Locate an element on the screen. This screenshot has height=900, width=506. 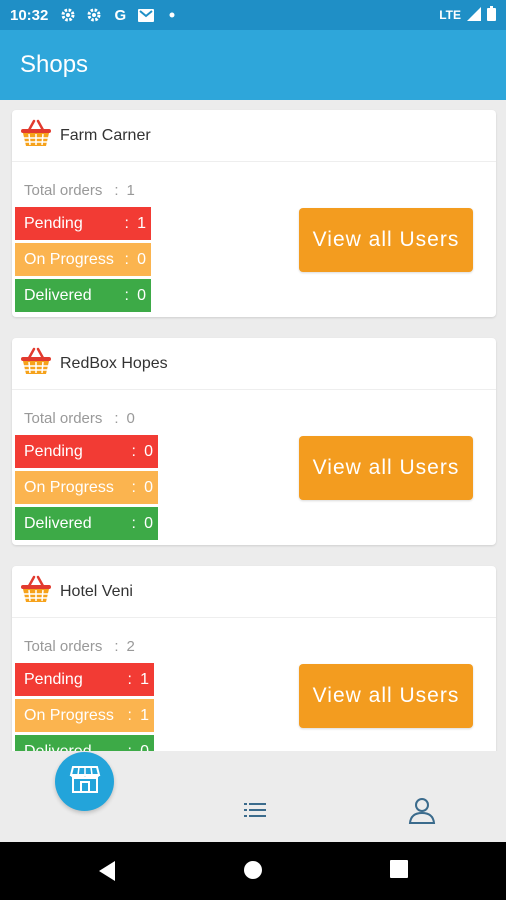
profile-icon is located at coordinates (422, 812).